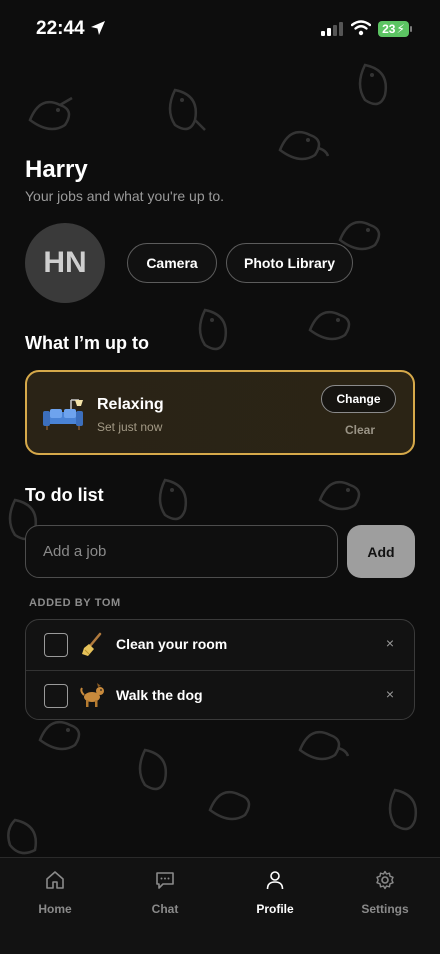  I want to click on person-icon, so click(275, 882).